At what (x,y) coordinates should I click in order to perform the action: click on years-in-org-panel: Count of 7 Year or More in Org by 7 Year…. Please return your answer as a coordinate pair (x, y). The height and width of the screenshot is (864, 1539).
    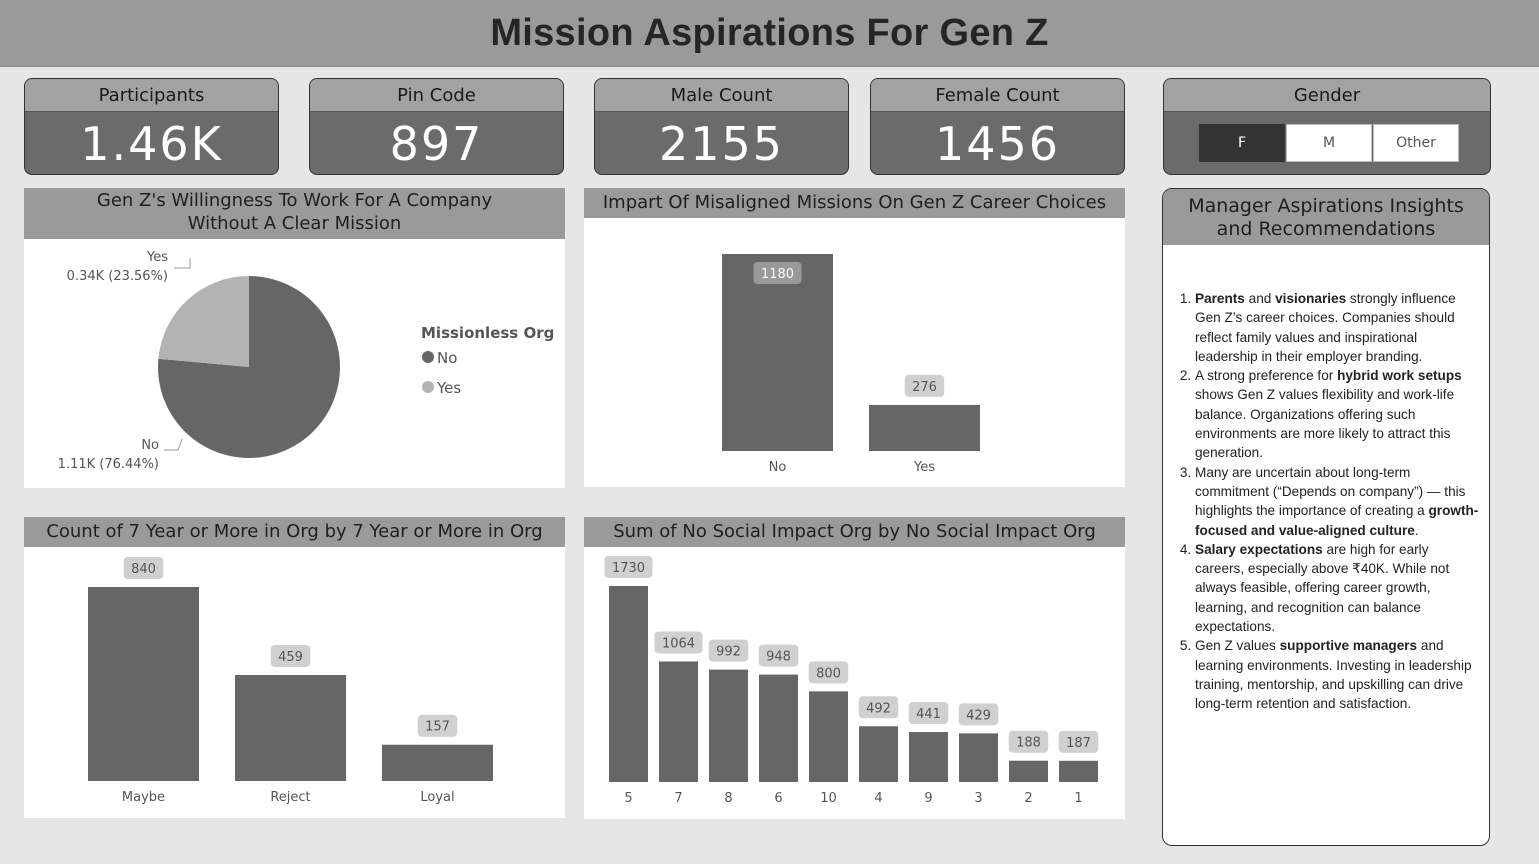
    Looking at the image, I should click on (294, 667).